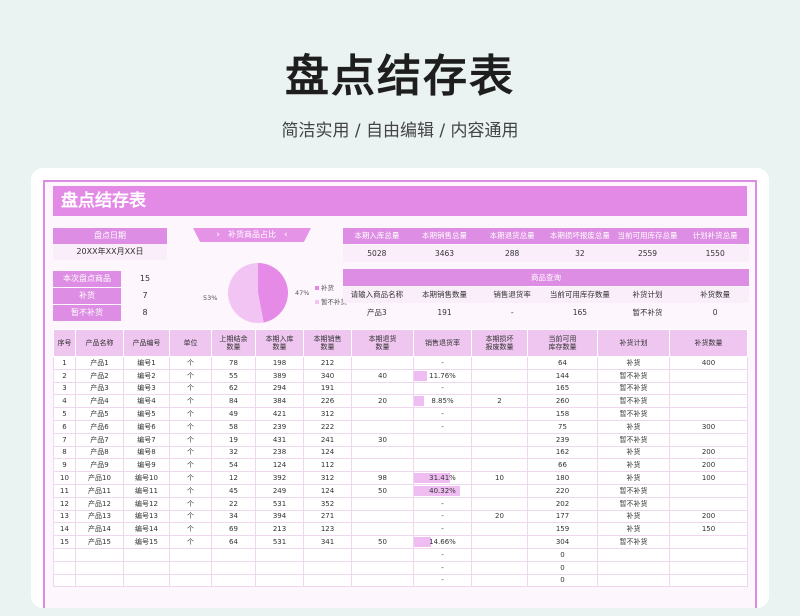  I want to click on cell-no: 2, so click(64, 375).